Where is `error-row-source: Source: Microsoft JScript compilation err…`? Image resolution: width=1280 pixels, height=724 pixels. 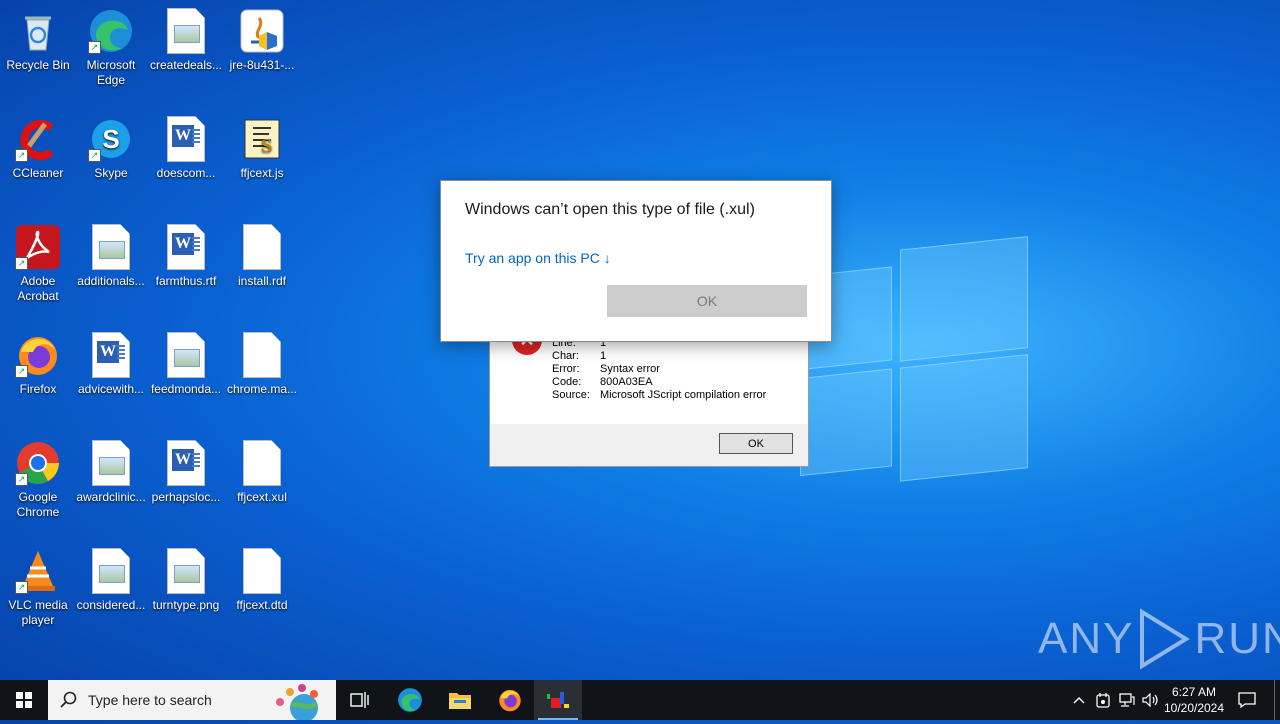 error-row-source: Source: Microsoft JScript compilation err… is located at coordinates (659, 395).